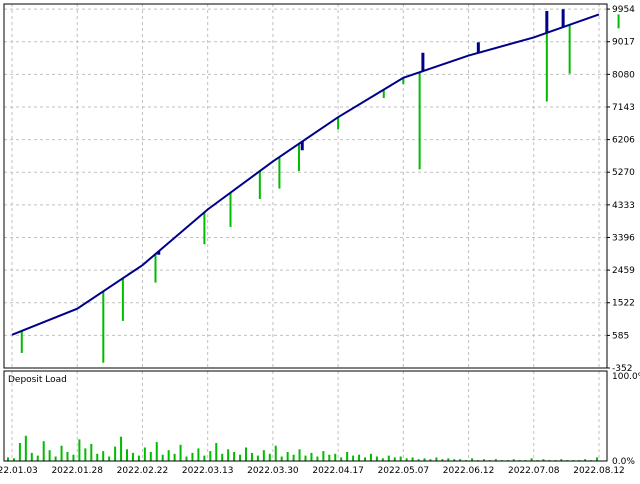  What do you see at coordinates (273, 471) in the screenshot?
I see `x-tick-label: 2022.03.30` at bounding box center [273, 471].